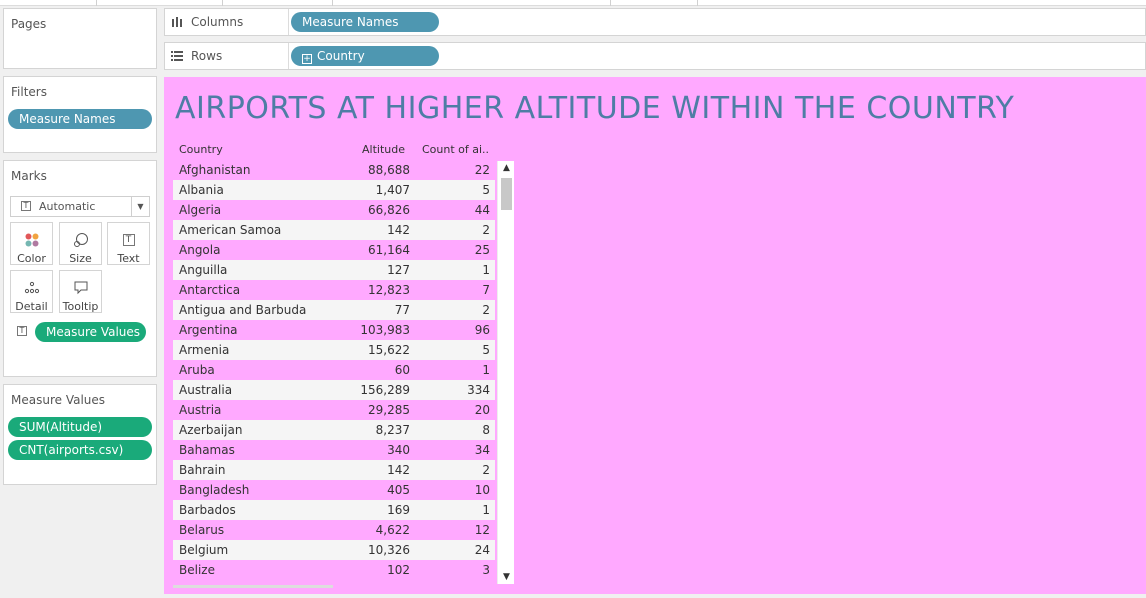 The image size is (1146, 598). I want to click on cell-altitude: 61,164, so click(389, 250).